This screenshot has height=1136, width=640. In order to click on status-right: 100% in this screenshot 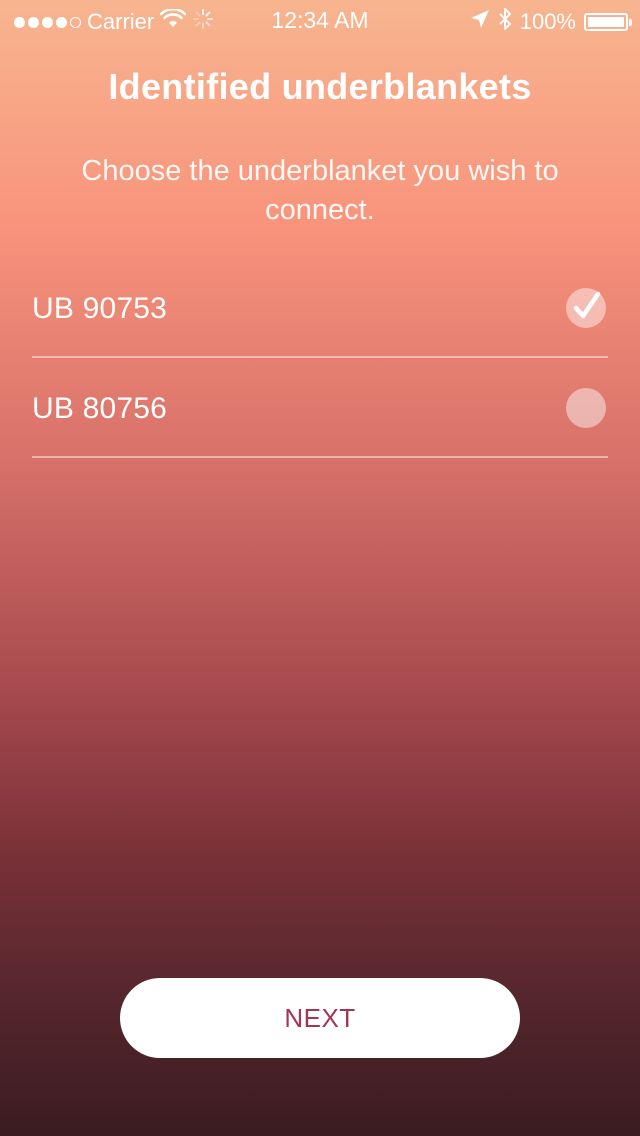, I will do `click(551, 22)`.